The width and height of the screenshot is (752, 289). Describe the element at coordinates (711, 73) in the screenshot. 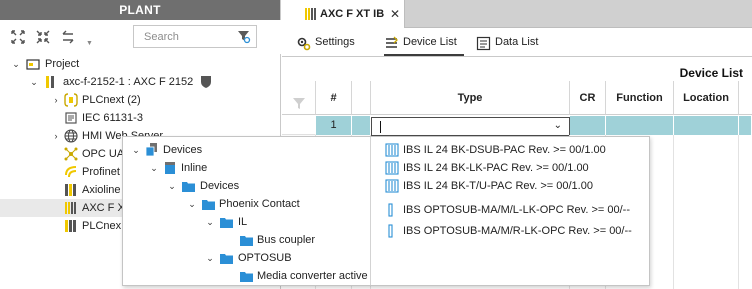

I see `device-list-title: Device List` at that location.